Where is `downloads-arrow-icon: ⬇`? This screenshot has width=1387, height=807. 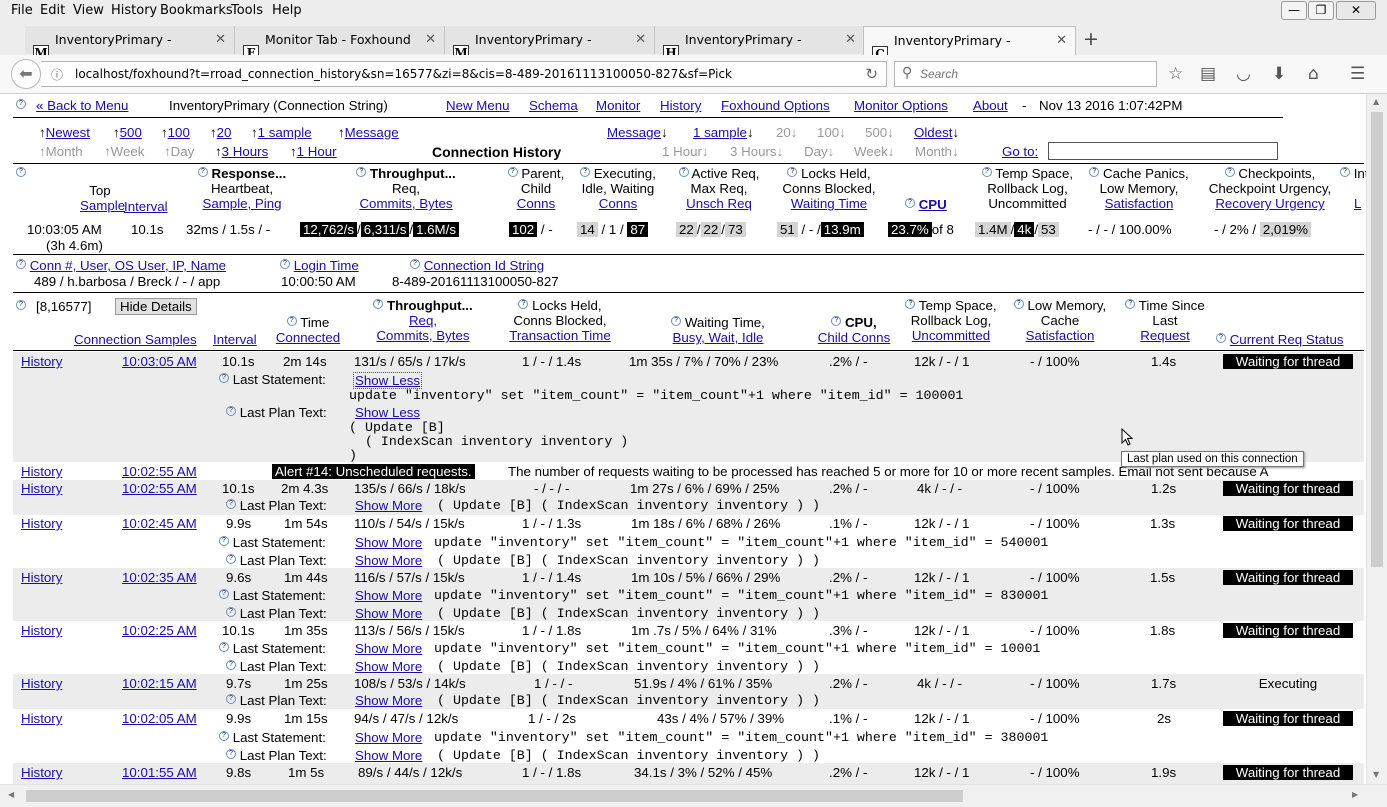 downloads-arrow-icon: ⬇ is located at coordinates (1279, 74).